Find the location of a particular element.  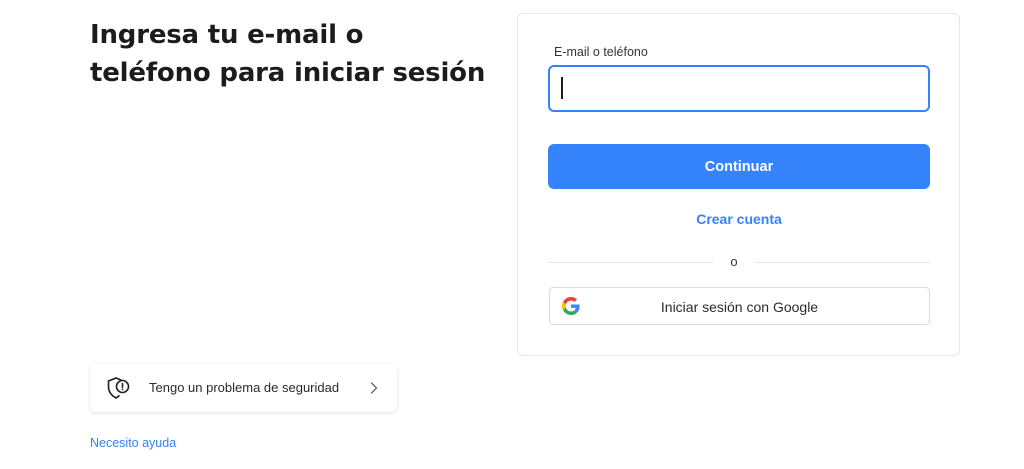

divider-right is located at coordinates (842, 262).